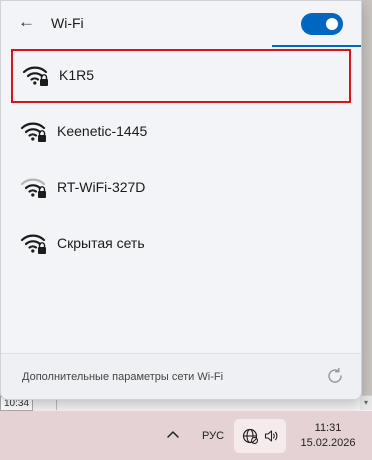  I want to click on network-name: RT-WiFi-327D, so click(101, 187).